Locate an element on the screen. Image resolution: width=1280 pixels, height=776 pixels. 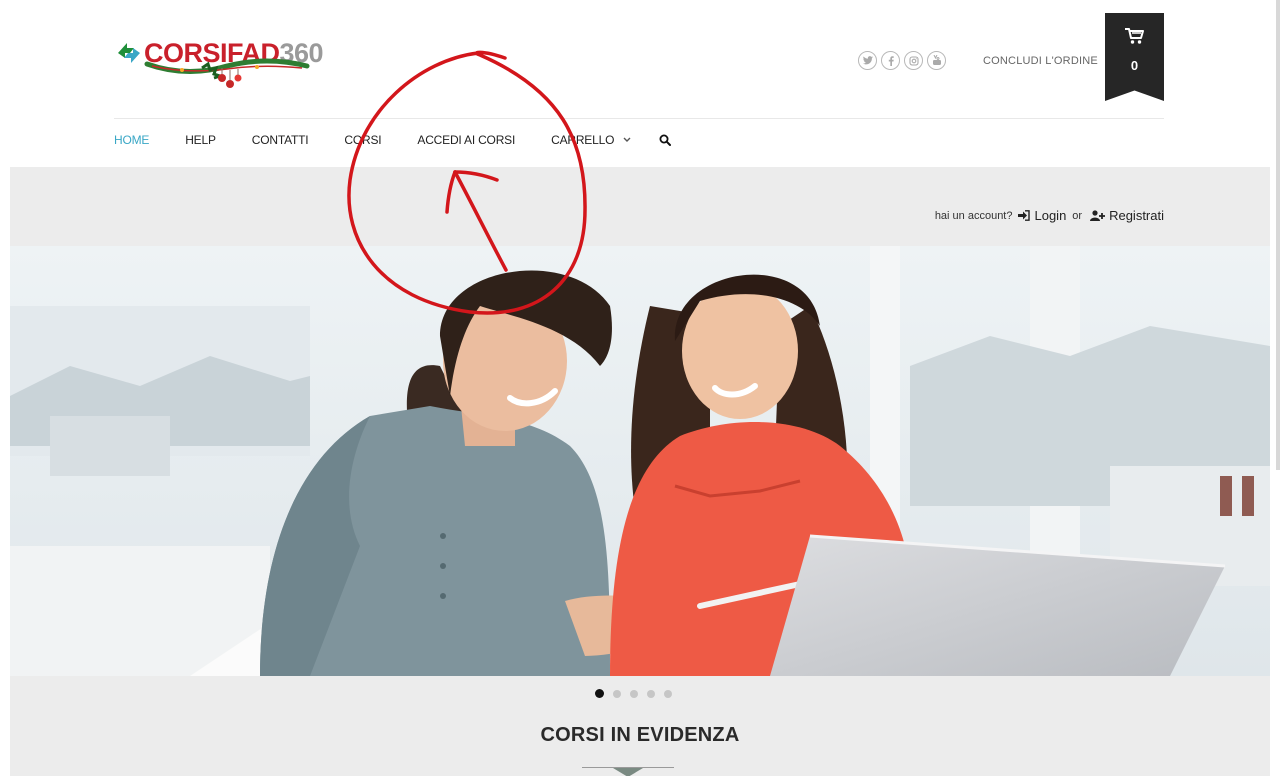
cart-button: 0 is located at coordinates (1134, 57).